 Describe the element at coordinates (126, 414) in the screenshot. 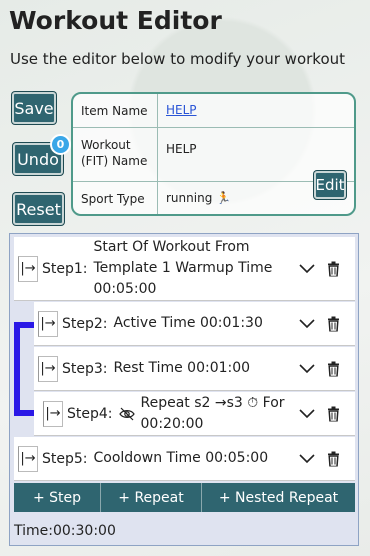

I see `eye-slash-icon` at that location.